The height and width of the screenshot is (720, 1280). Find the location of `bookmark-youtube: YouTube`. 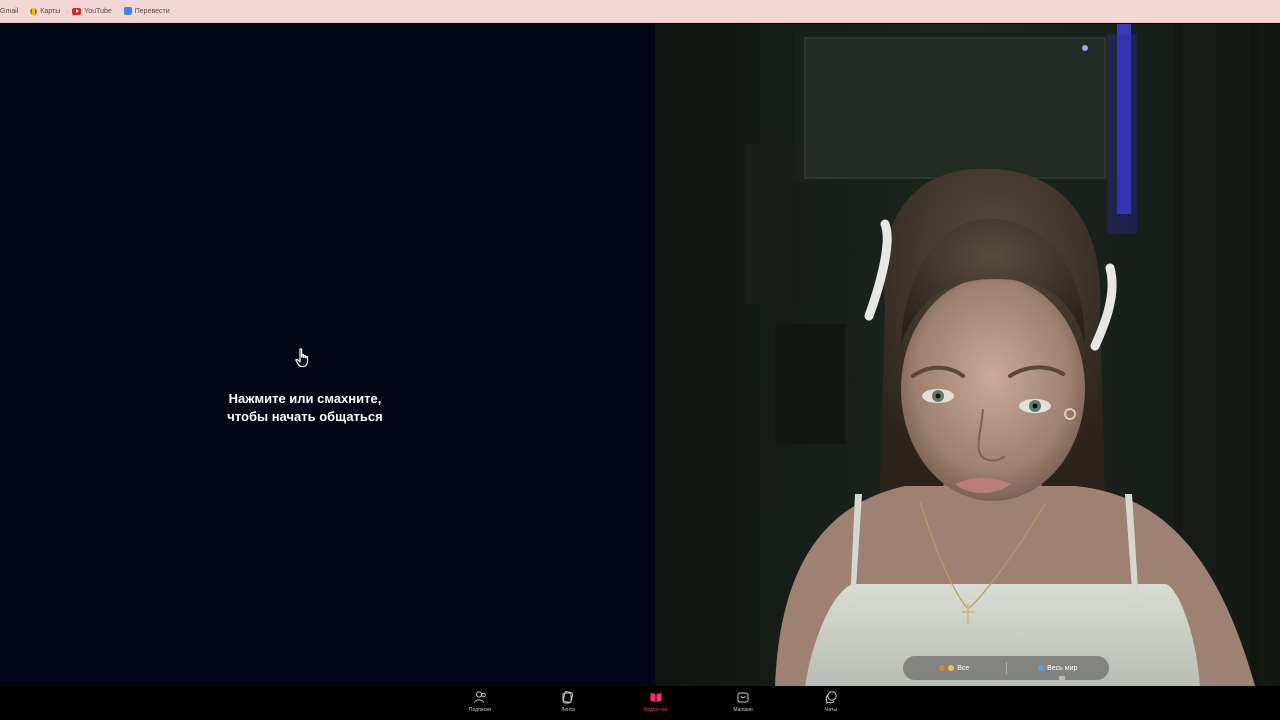

bookmark-youtube: YouTube is located at coordinates (92, 11).